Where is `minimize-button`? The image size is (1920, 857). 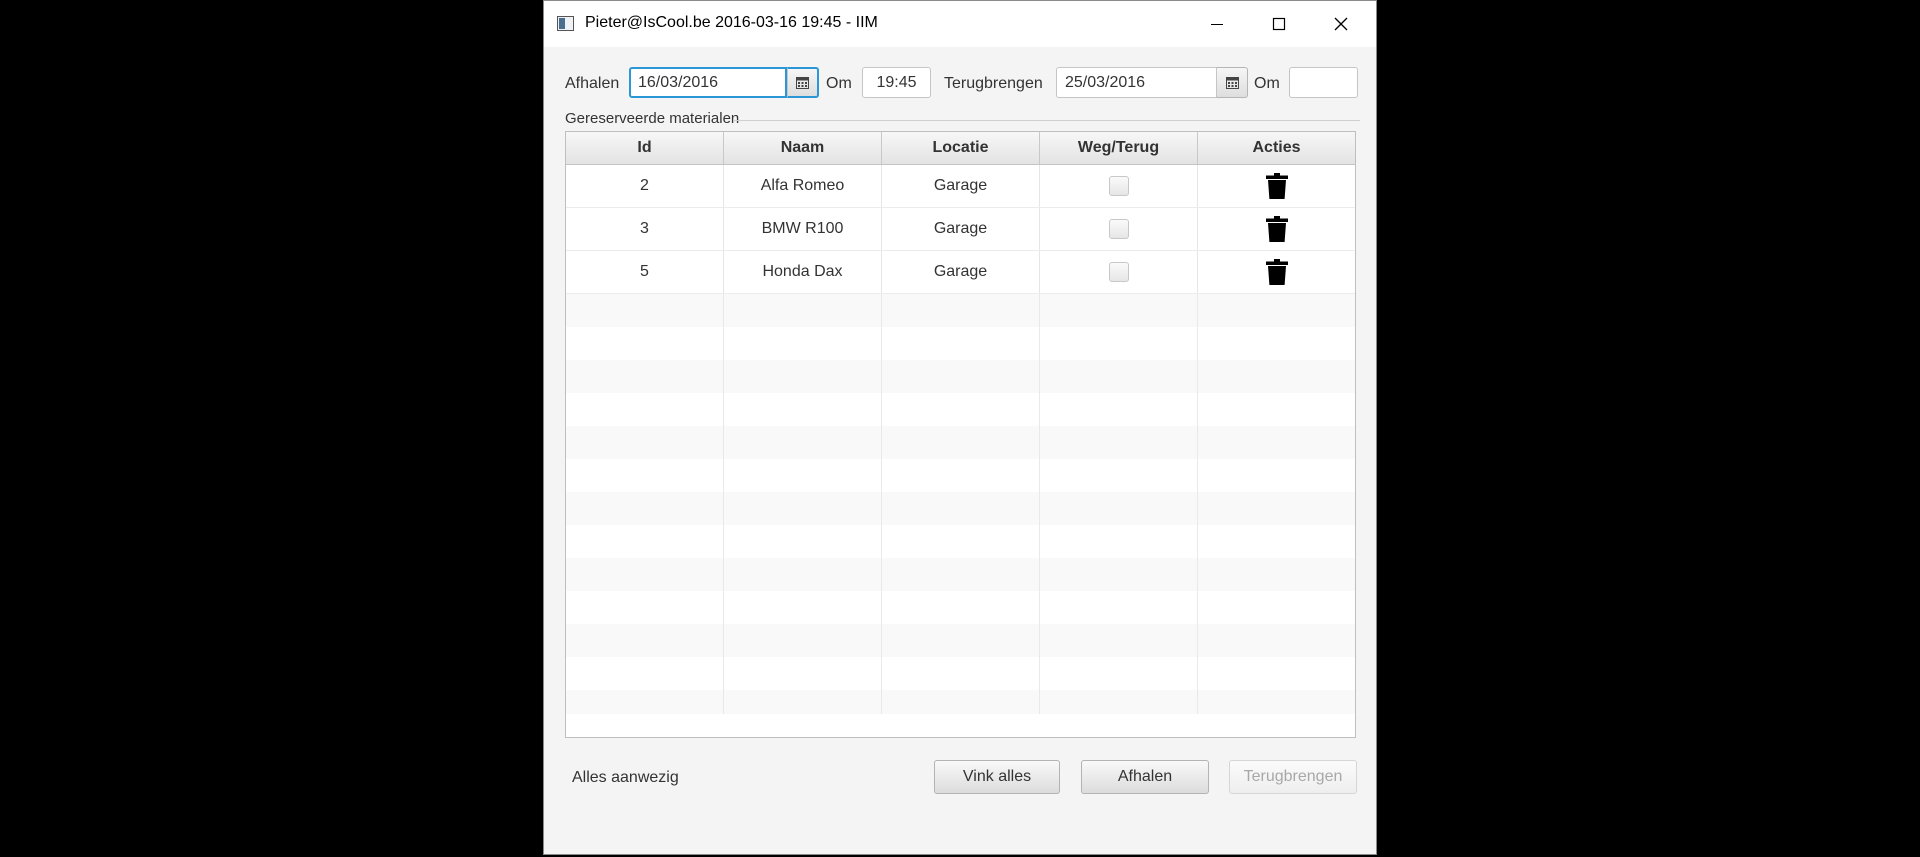 minimize-button is located at coordinates (1217, 24).